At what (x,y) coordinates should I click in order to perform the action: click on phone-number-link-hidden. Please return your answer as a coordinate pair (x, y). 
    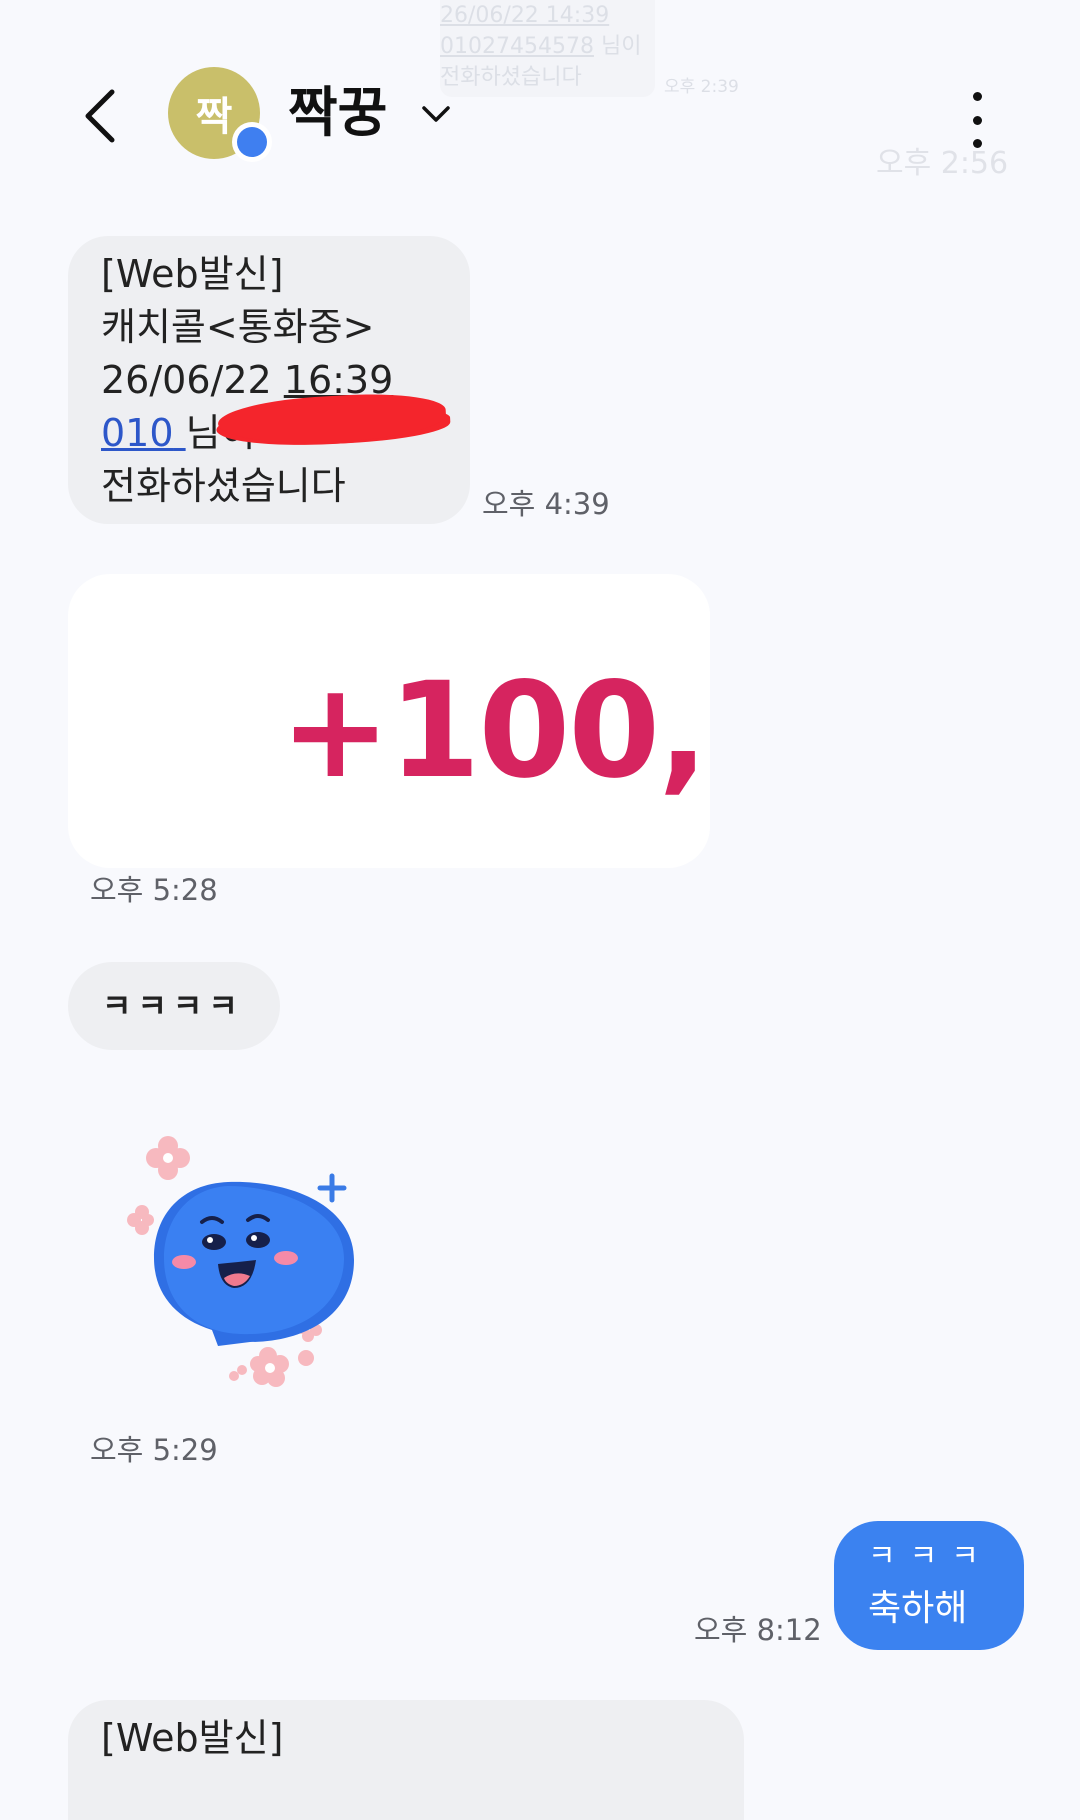
    Looking at the image, I should click on (180, 433).